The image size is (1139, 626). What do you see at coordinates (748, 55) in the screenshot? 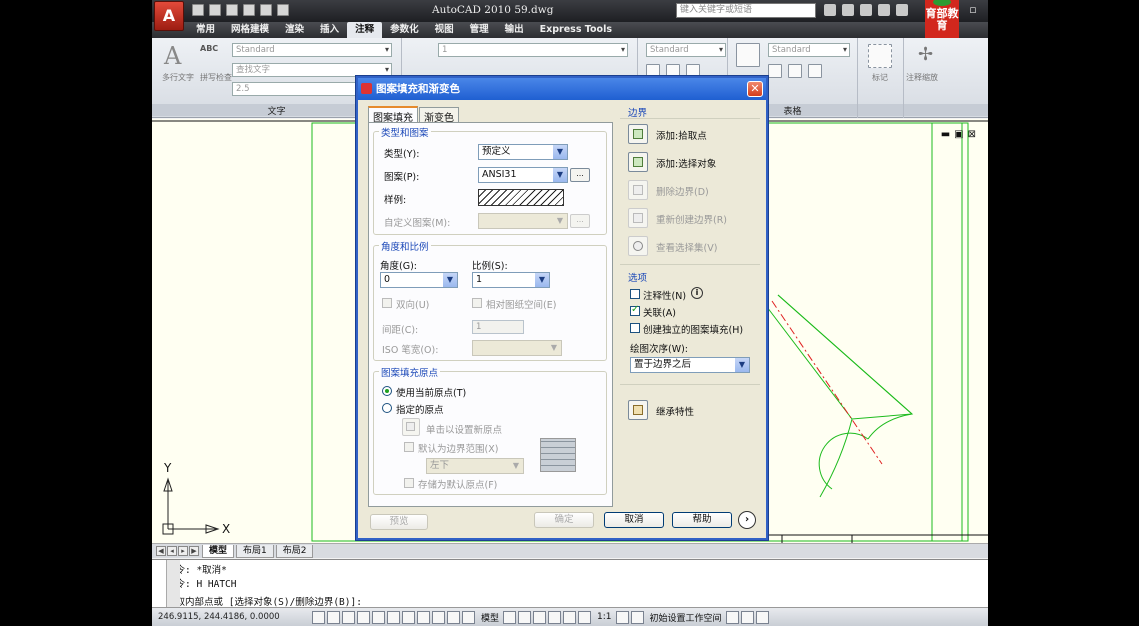
I see `table-icon` at bounding box center [748, 55].